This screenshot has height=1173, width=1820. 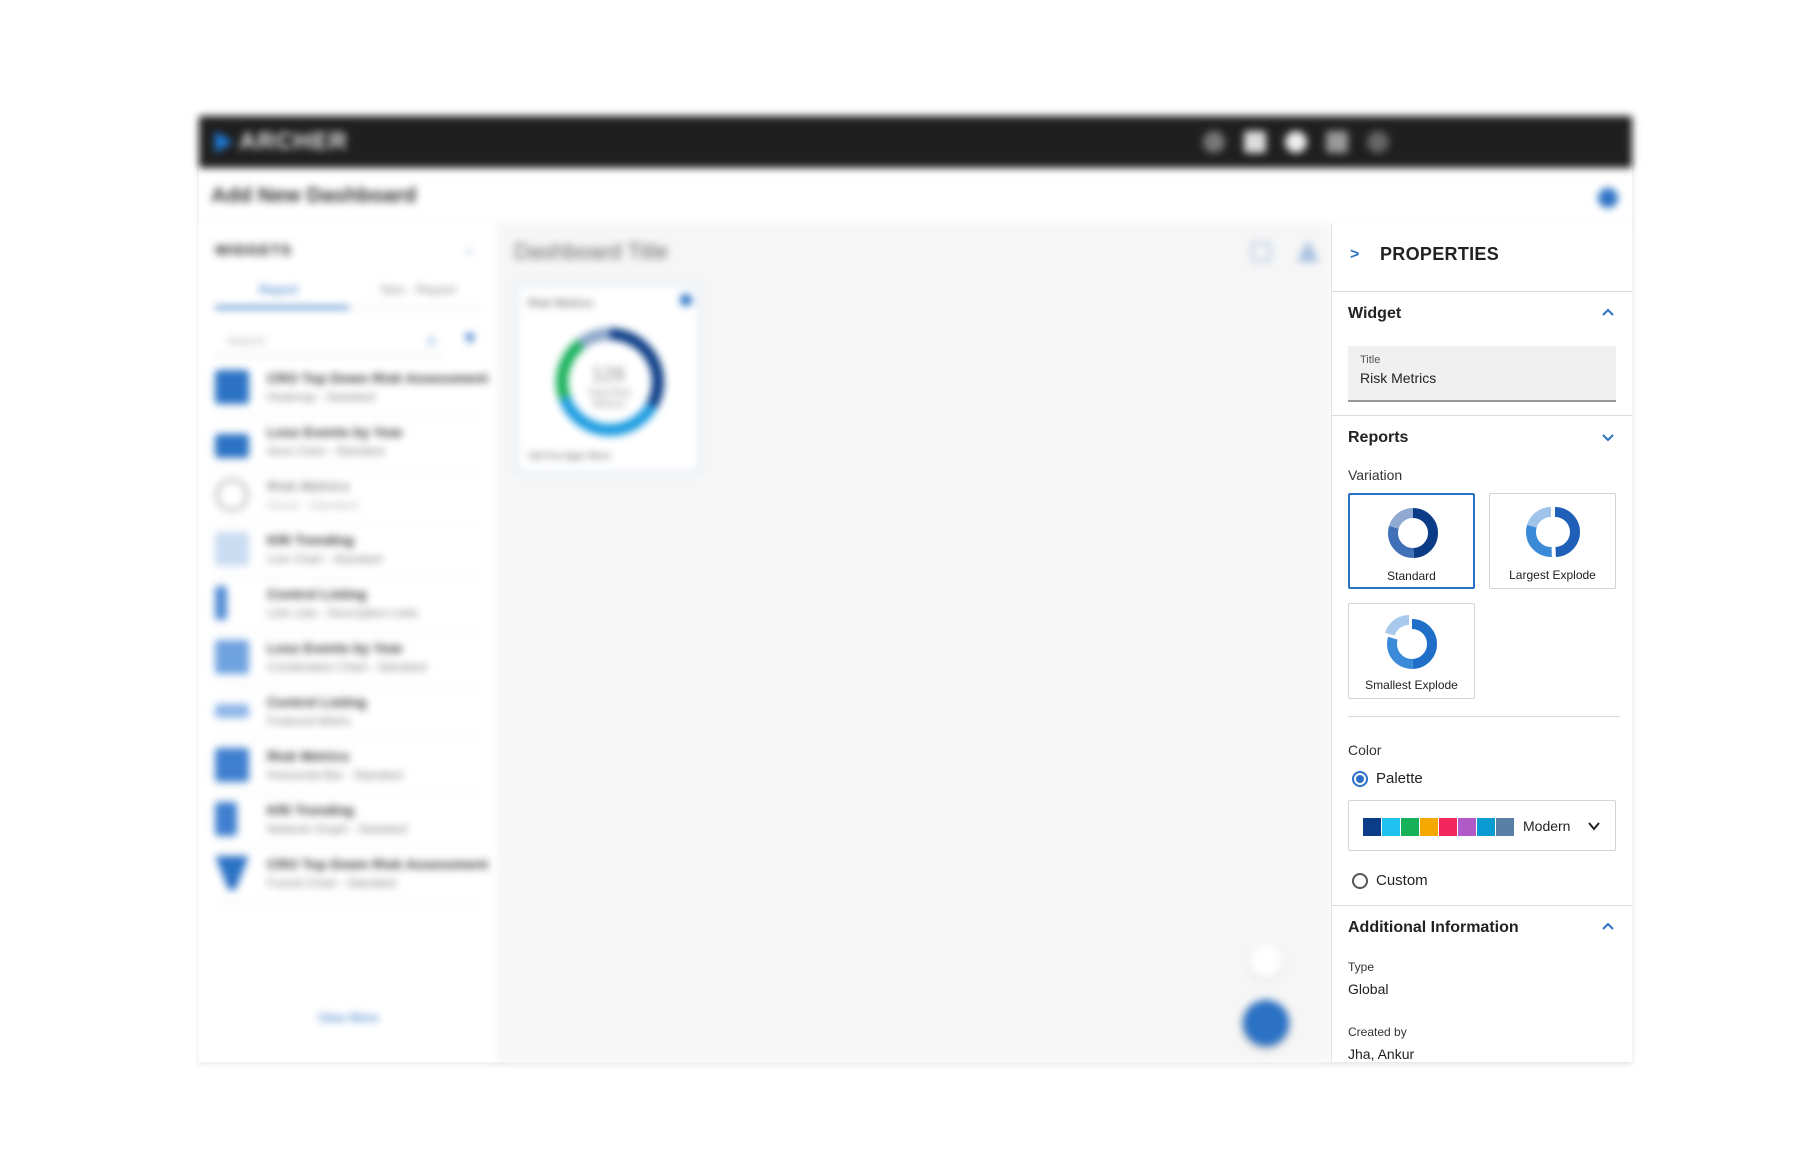 I want to click on page-title: Add New Dashboard, so click(x=314, y=195).